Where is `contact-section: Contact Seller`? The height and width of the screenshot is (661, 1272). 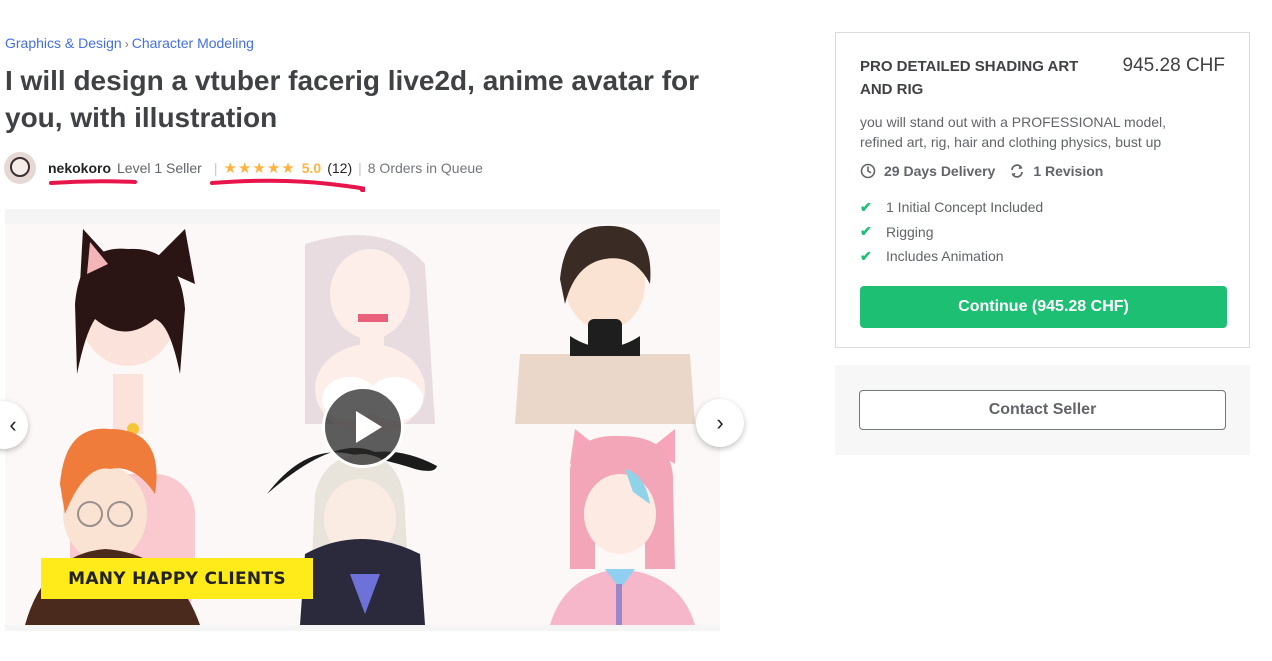 contact-section: Contact Seller is located at coordinates (1042, 410).